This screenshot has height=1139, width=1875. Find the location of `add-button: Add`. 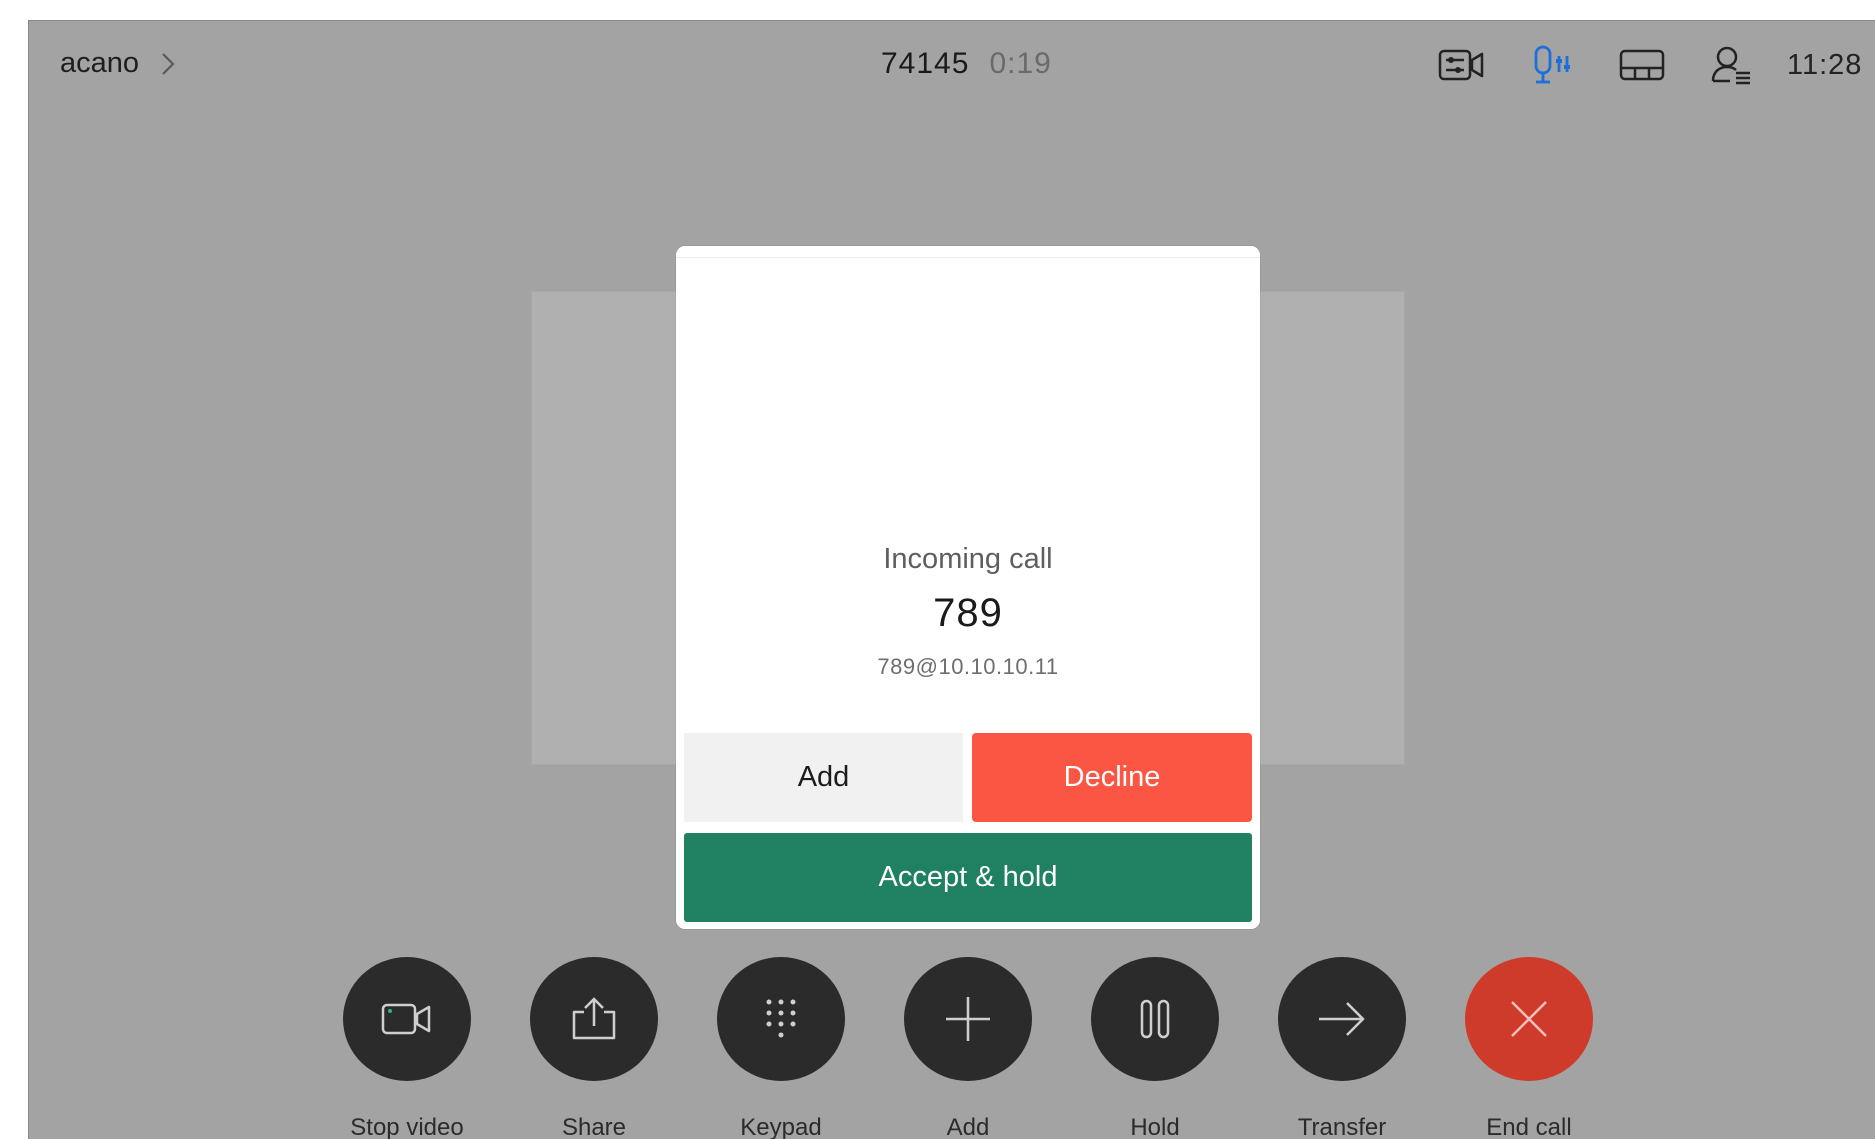

add-button: Add is located at coordinates (823, 777).